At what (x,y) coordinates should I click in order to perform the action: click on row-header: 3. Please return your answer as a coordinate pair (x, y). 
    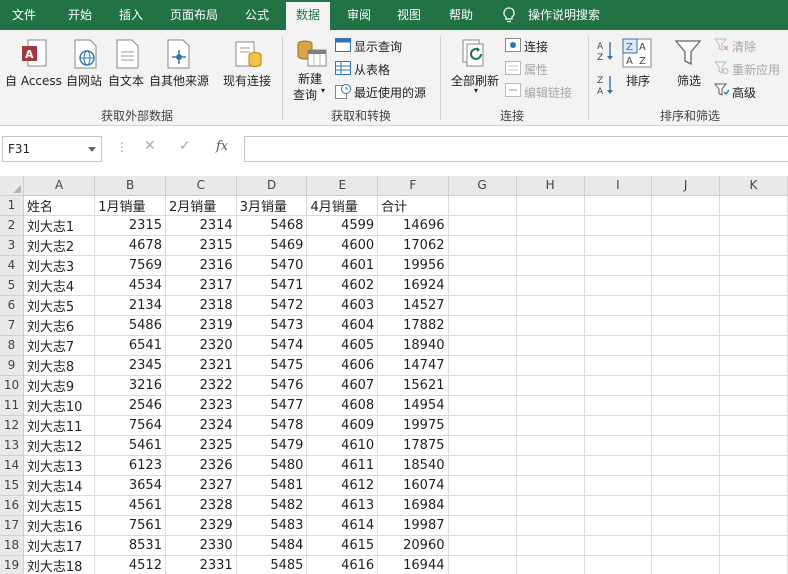
    Looking at the image, I should click on (12, 245).